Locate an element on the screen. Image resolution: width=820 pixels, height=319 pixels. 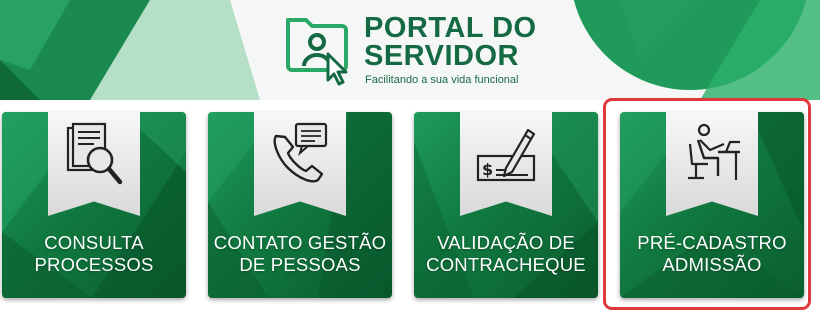
tile-pre-cadastro-admissao: PRÉ-CADASTRO ADMISSÃO is located at coordinates (712, 205).